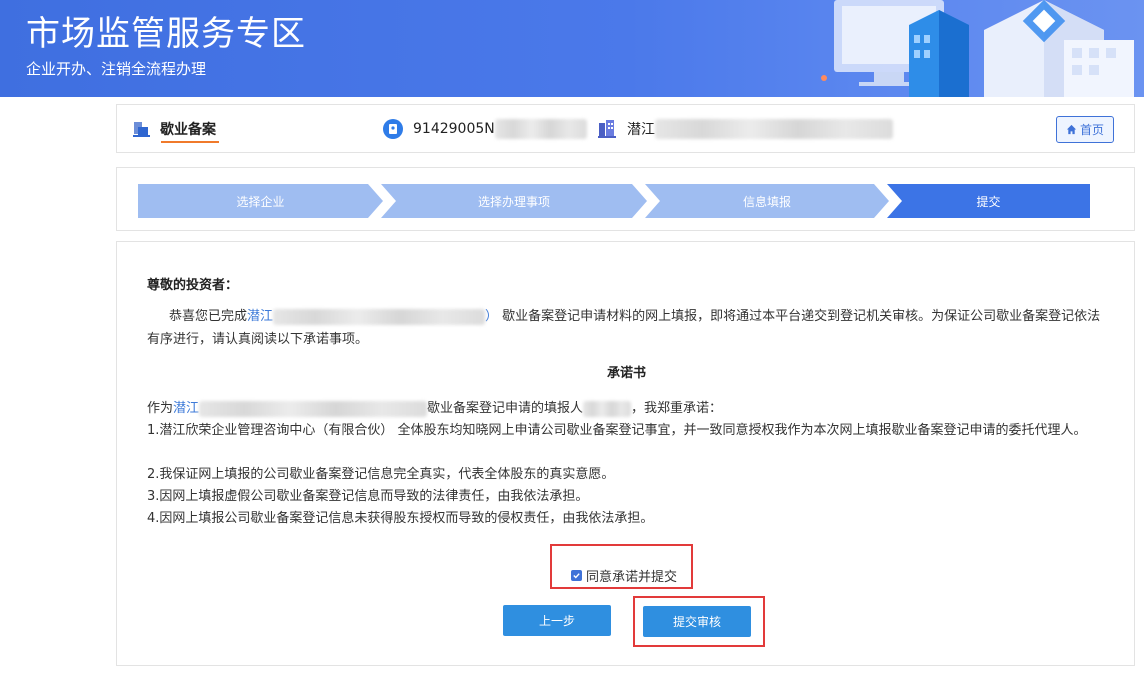 Image resolution: width=1144 pixels, height=675 pixels. What do you see at coordinates (141, 129) in the screenshot?
I see `document-icon` at bounding box center [141, 129].